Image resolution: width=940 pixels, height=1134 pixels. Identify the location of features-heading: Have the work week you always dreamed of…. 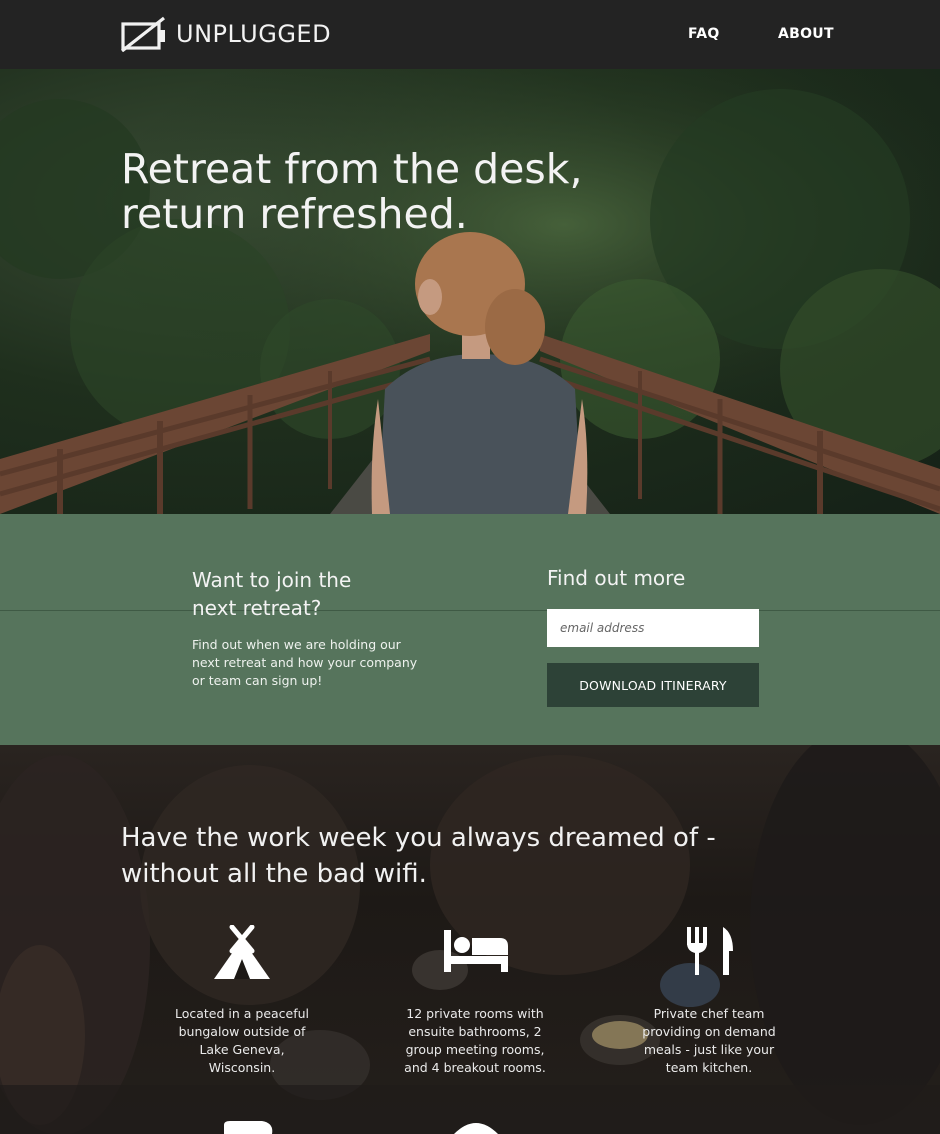
(418, 856).